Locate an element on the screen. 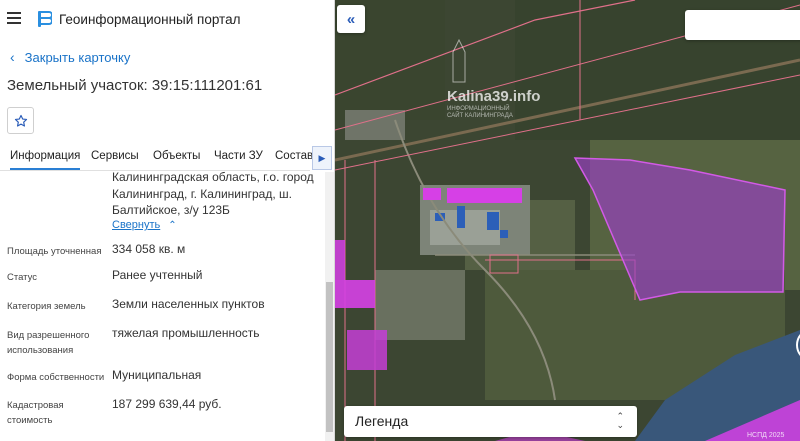  tab-info: Информация is located at coordinates (45, 160).